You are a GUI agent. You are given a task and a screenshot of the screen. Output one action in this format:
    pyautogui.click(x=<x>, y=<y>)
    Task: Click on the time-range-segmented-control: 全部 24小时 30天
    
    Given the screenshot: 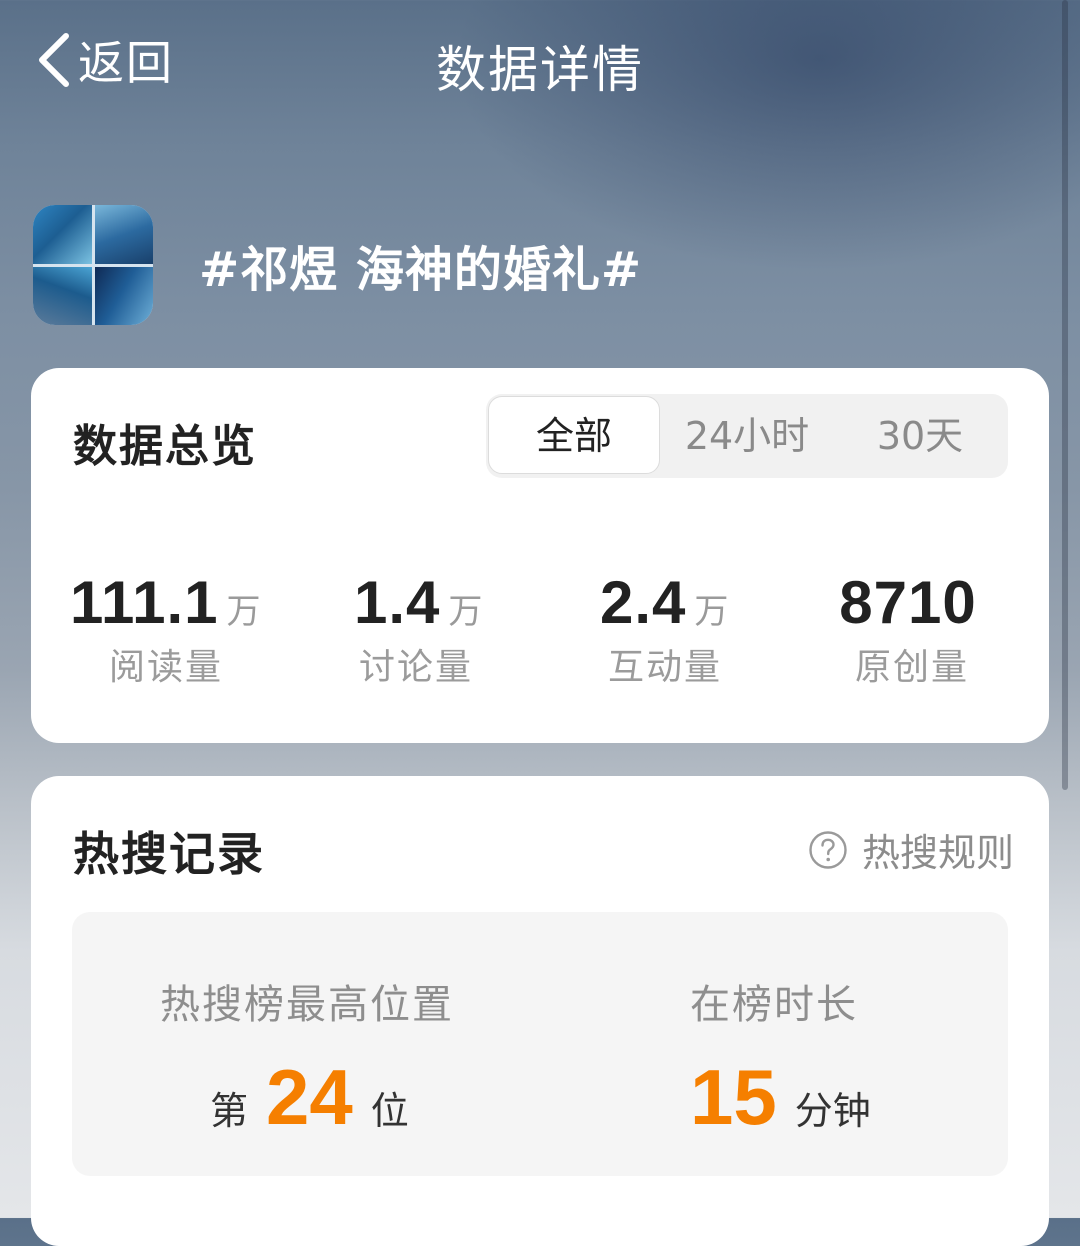 What is the action you would take?
    pyautogui.click(x=747, y=436)
    